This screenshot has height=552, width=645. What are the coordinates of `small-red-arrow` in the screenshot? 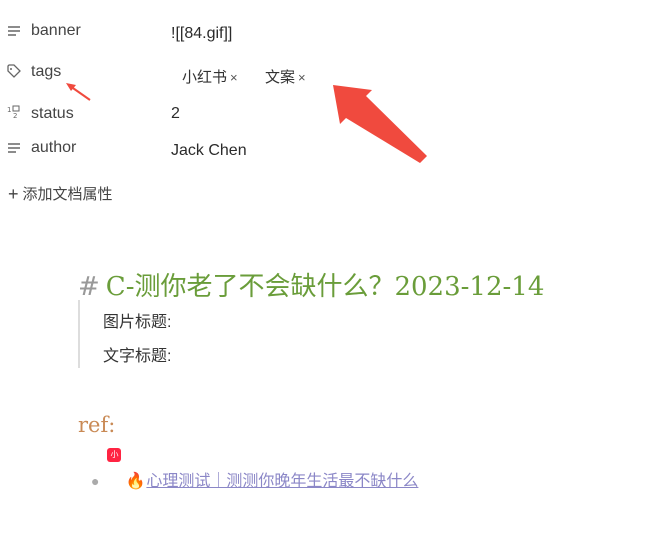 It's located at (78, 92).